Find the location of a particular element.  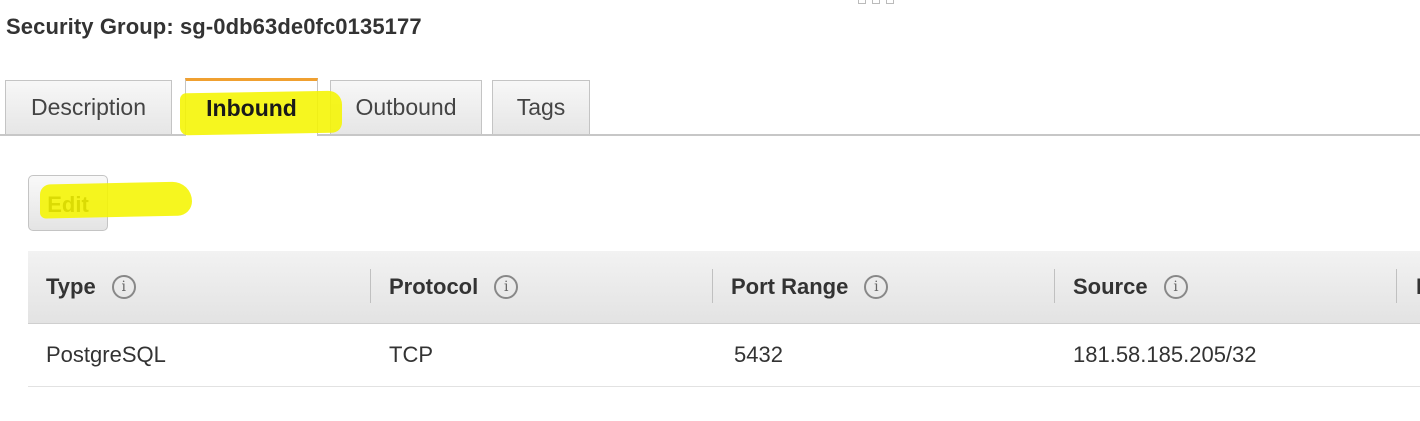

column-header-port-range-label: Port Range is located at coordinates (790, 286).